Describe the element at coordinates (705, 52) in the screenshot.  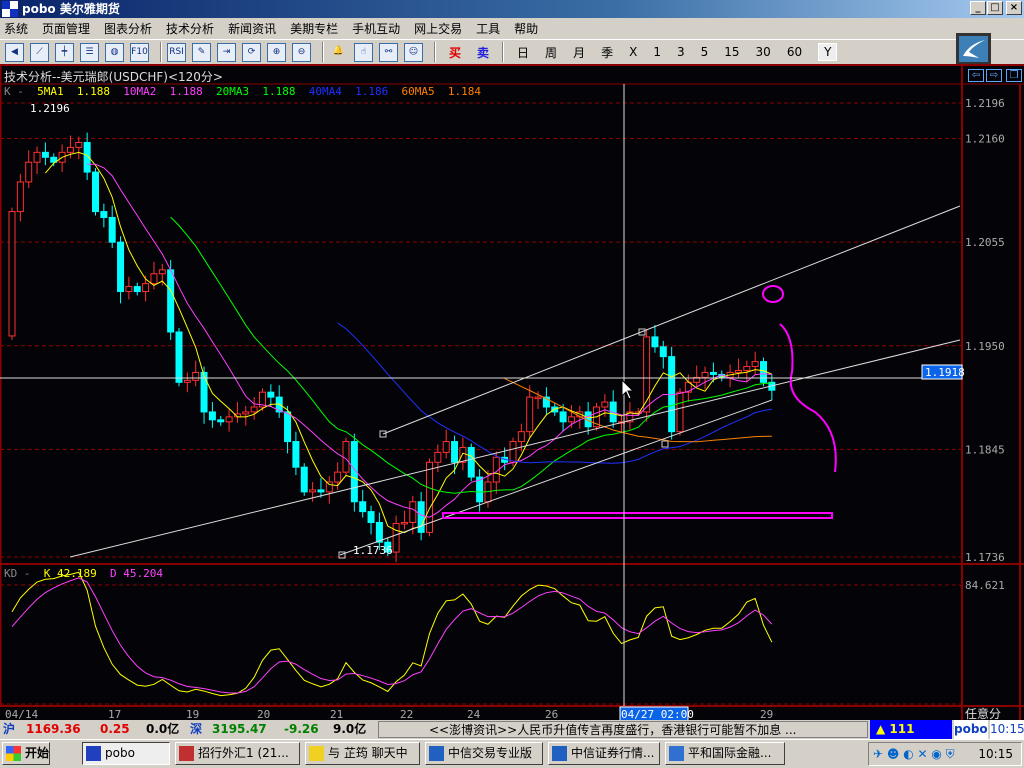
I see `period-5: 5` at that location.